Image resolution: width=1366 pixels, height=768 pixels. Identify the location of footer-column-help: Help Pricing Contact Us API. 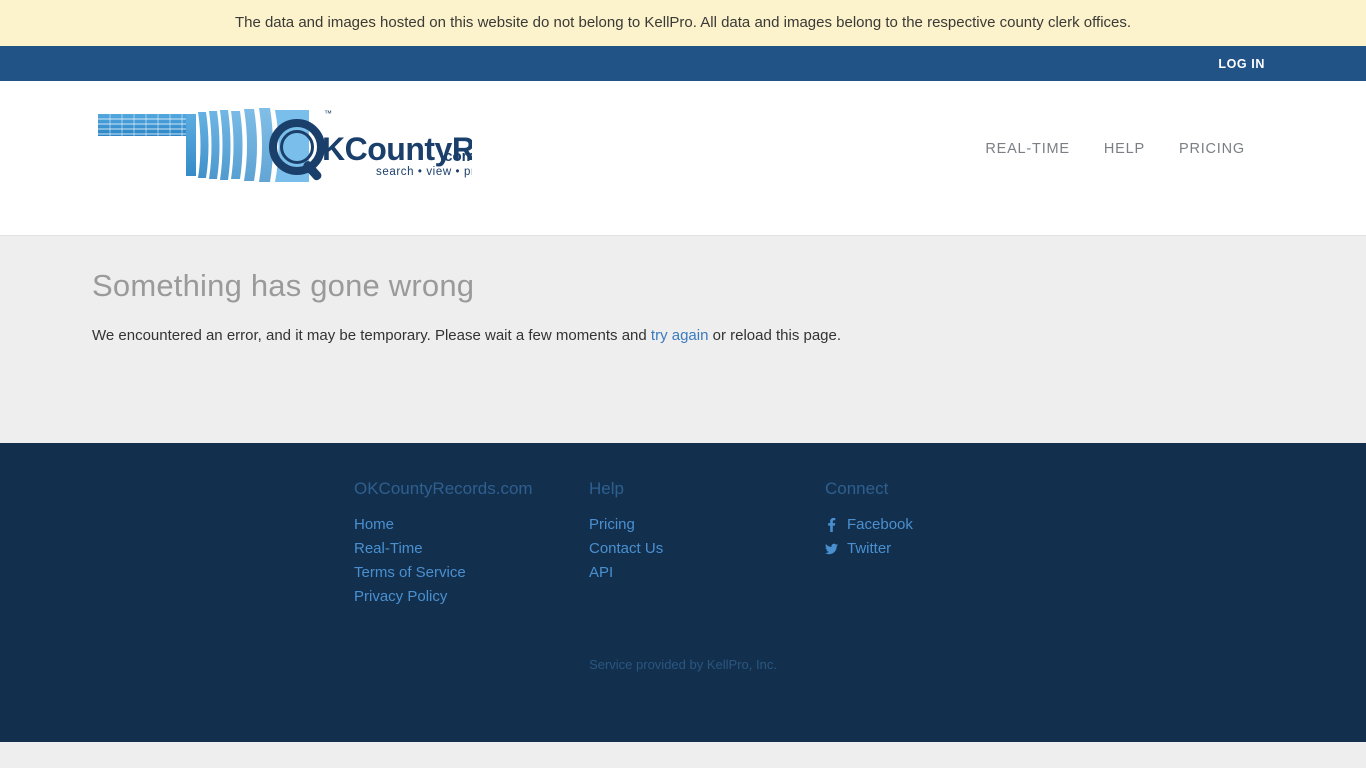
(707, 543).